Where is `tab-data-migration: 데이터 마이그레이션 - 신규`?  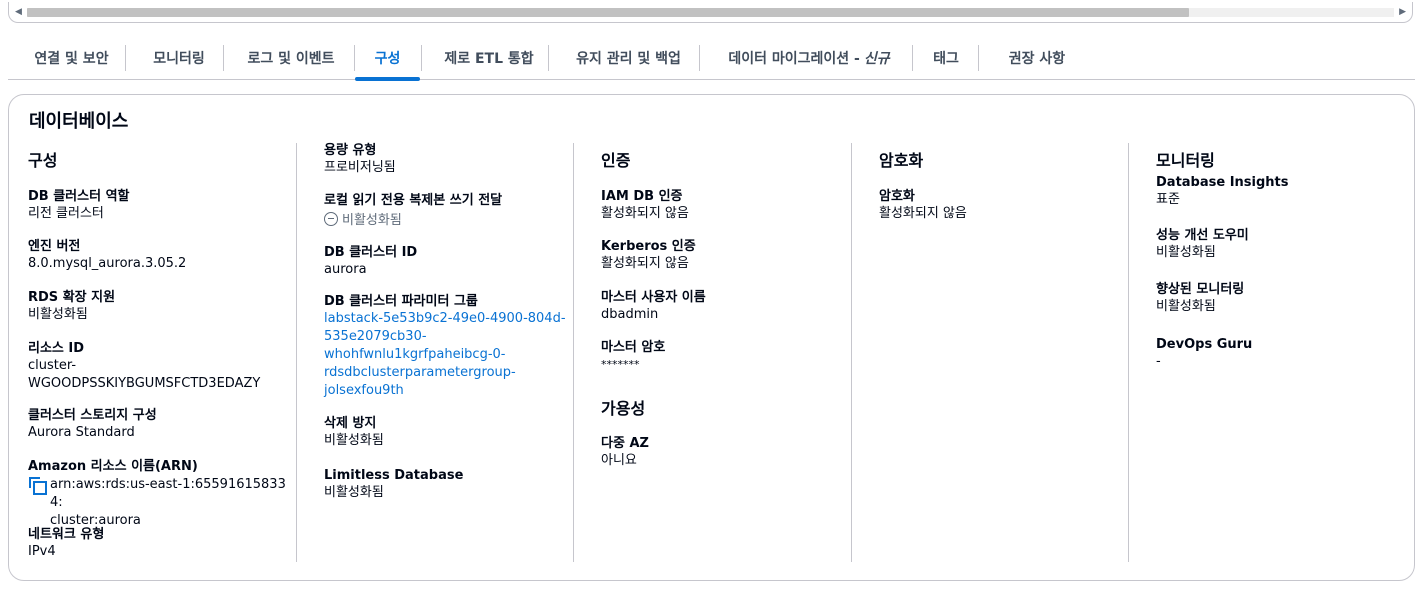
tab-data-migration: 데이터 마이그레이션 - 신규 is located at coordinates (809, 58).